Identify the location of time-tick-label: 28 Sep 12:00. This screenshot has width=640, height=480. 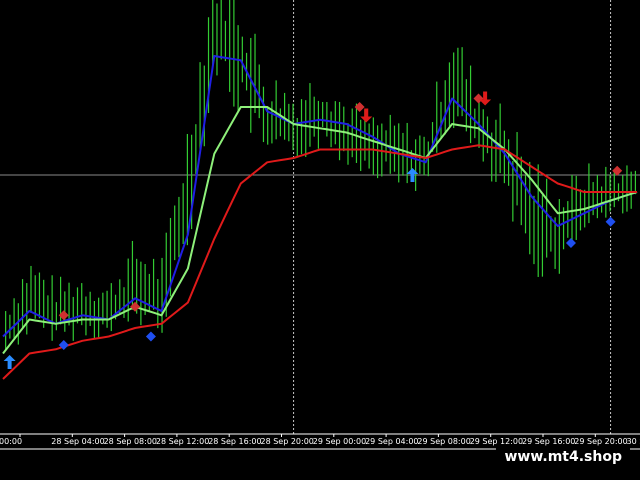
(182, 441).